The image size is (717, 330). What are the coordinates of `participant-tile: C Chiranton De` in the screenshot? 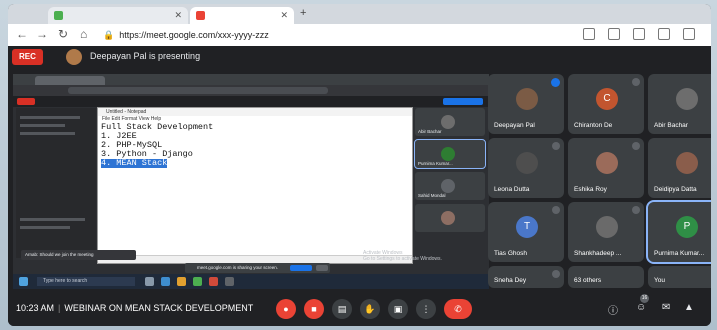 It's located at (606, 104).